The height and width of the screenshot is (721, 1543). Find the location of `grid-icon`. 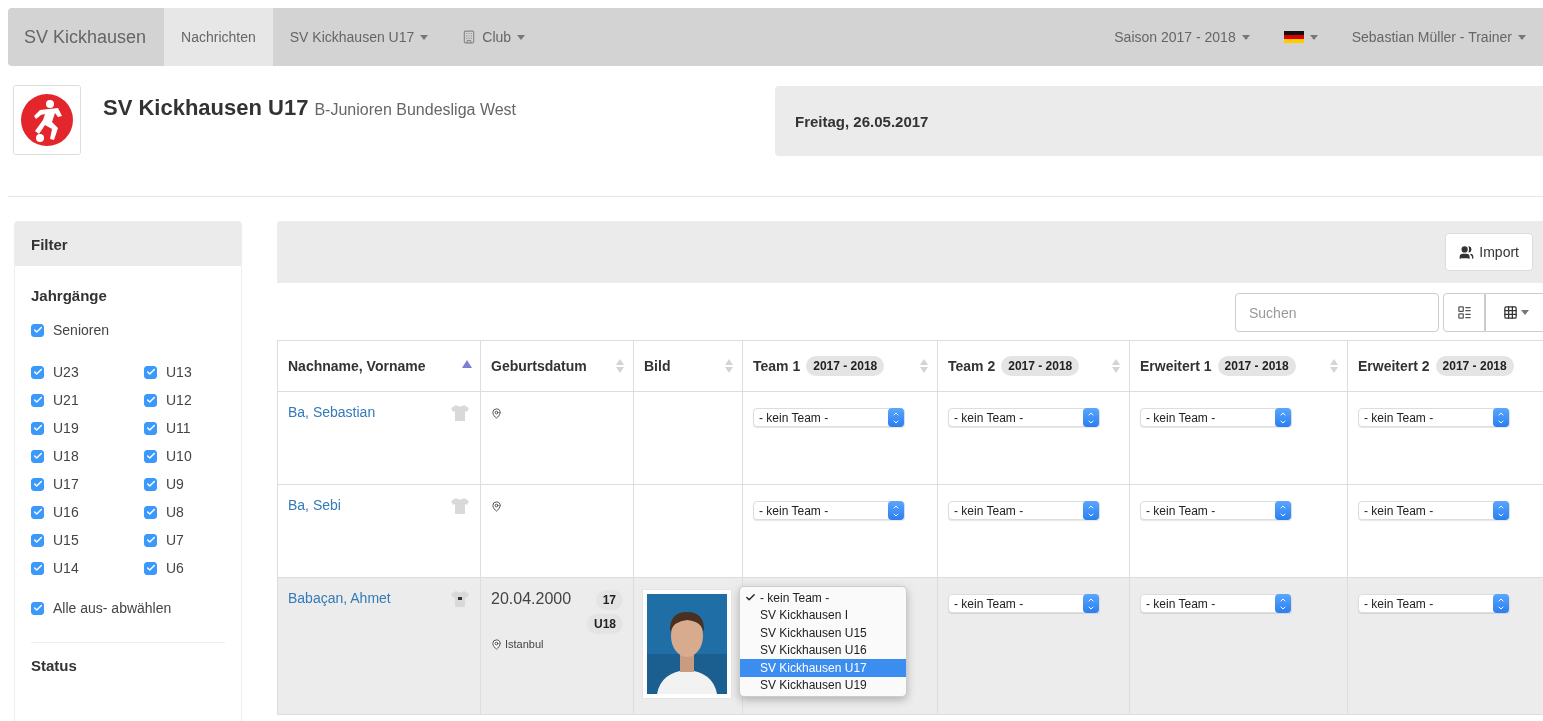

grid-icon is located at coordinates (1510, 312).